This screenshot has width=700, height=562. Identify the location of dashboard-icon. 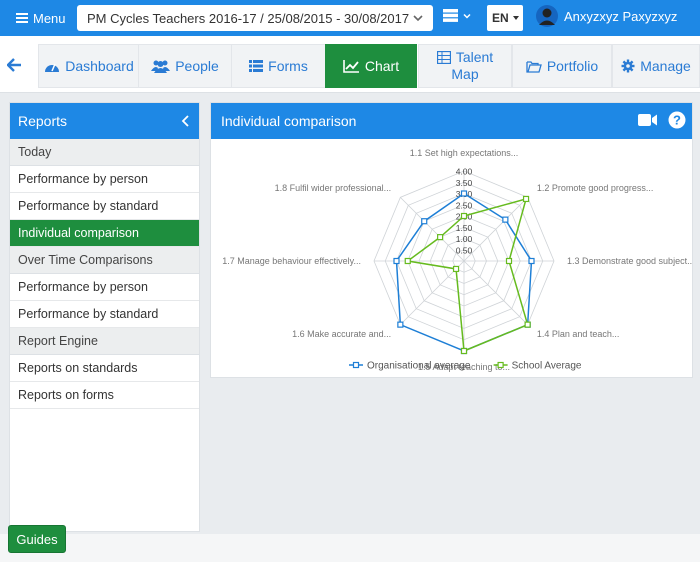
(52, 67).